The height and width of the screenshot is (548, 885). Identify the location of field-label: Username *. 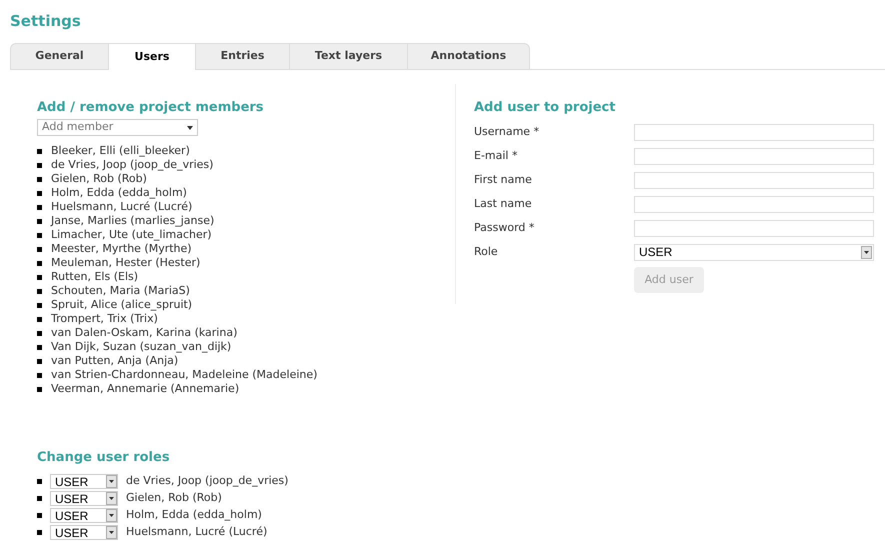
(507, 132).